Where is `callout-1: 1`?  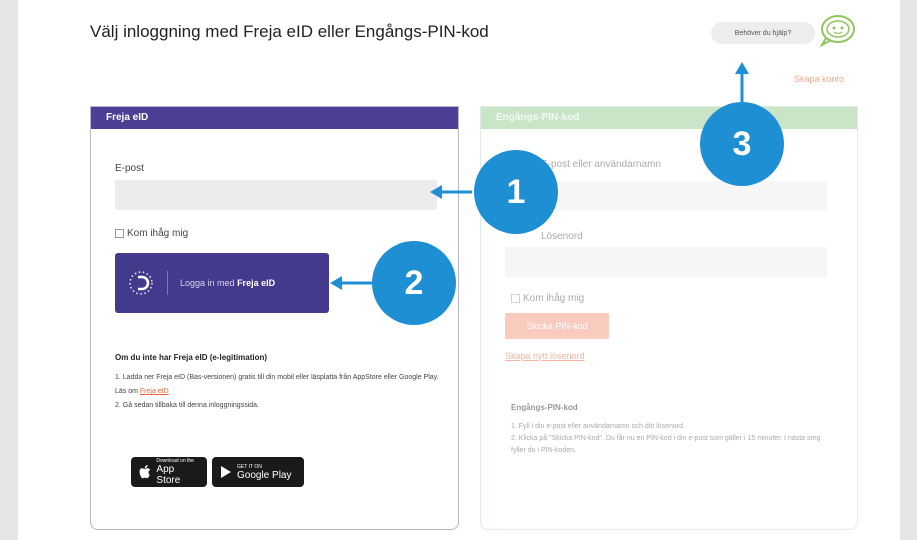
callout-1: 1 is located at coordinates (516, 192).